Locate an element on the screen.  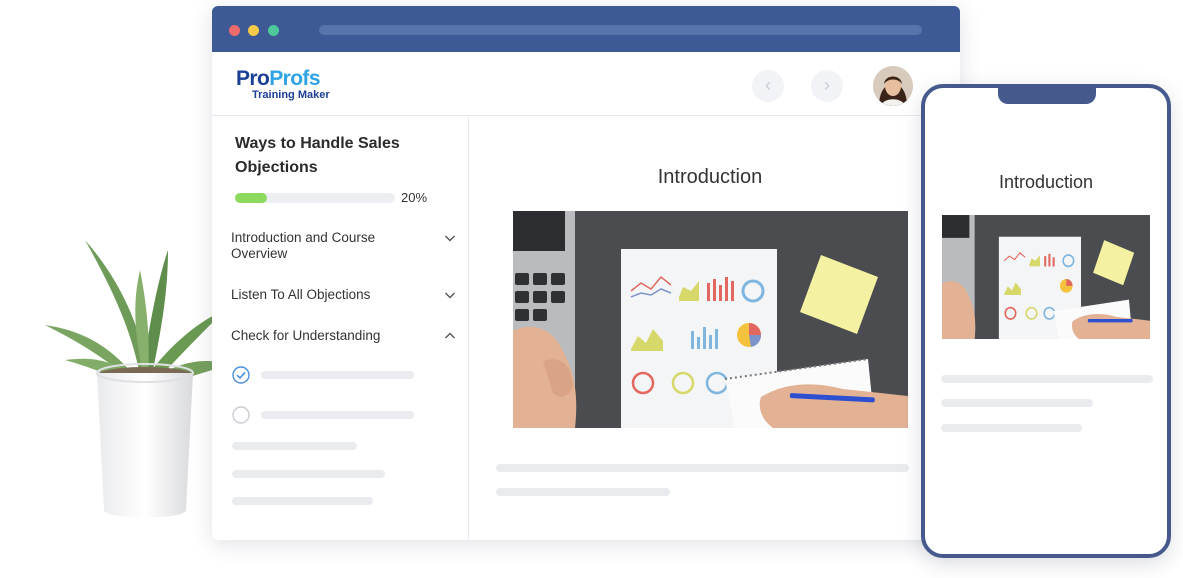
section-label: Listen To All Objections is located at coordinates (301, 294).